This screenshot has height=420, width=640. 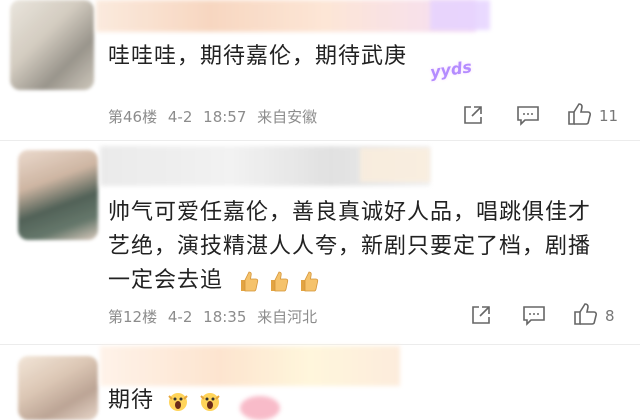 I want to click on like-button: 11, so click(x=592, y=116).